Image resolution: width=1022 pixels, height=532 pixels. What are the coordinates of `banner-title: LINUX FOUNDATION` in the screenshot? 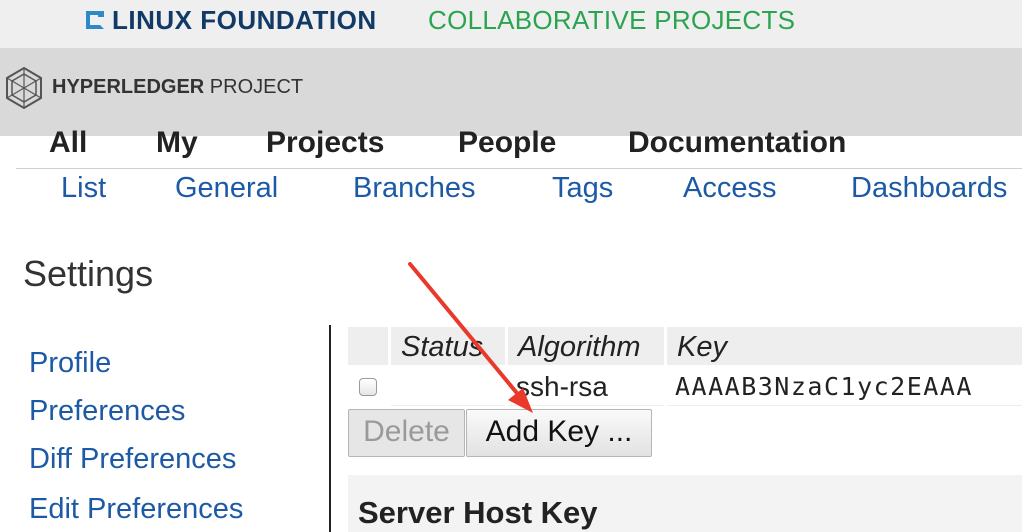 It's located at (244, 20).